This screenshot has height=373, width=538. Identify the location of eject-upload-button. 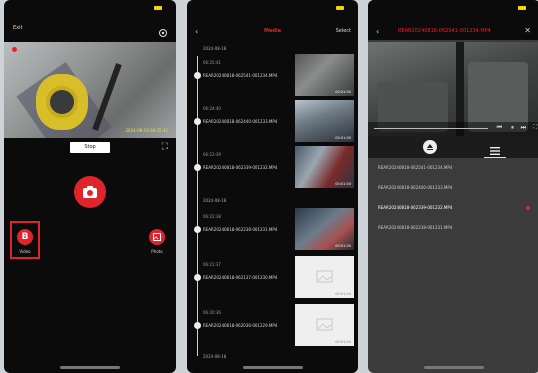
(430, 147).